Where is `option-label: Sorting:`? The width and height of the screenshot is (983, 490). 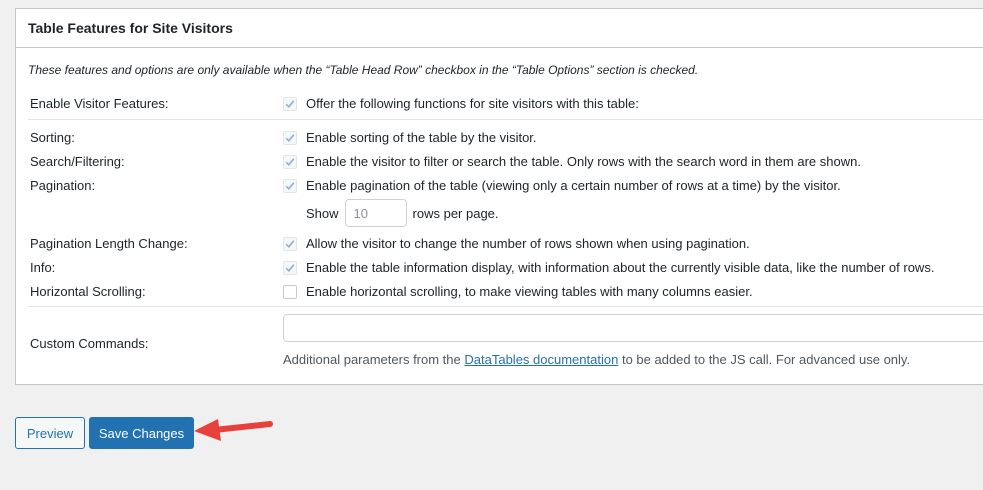
option-label: Sorting: is located at coordinates (52, 137).